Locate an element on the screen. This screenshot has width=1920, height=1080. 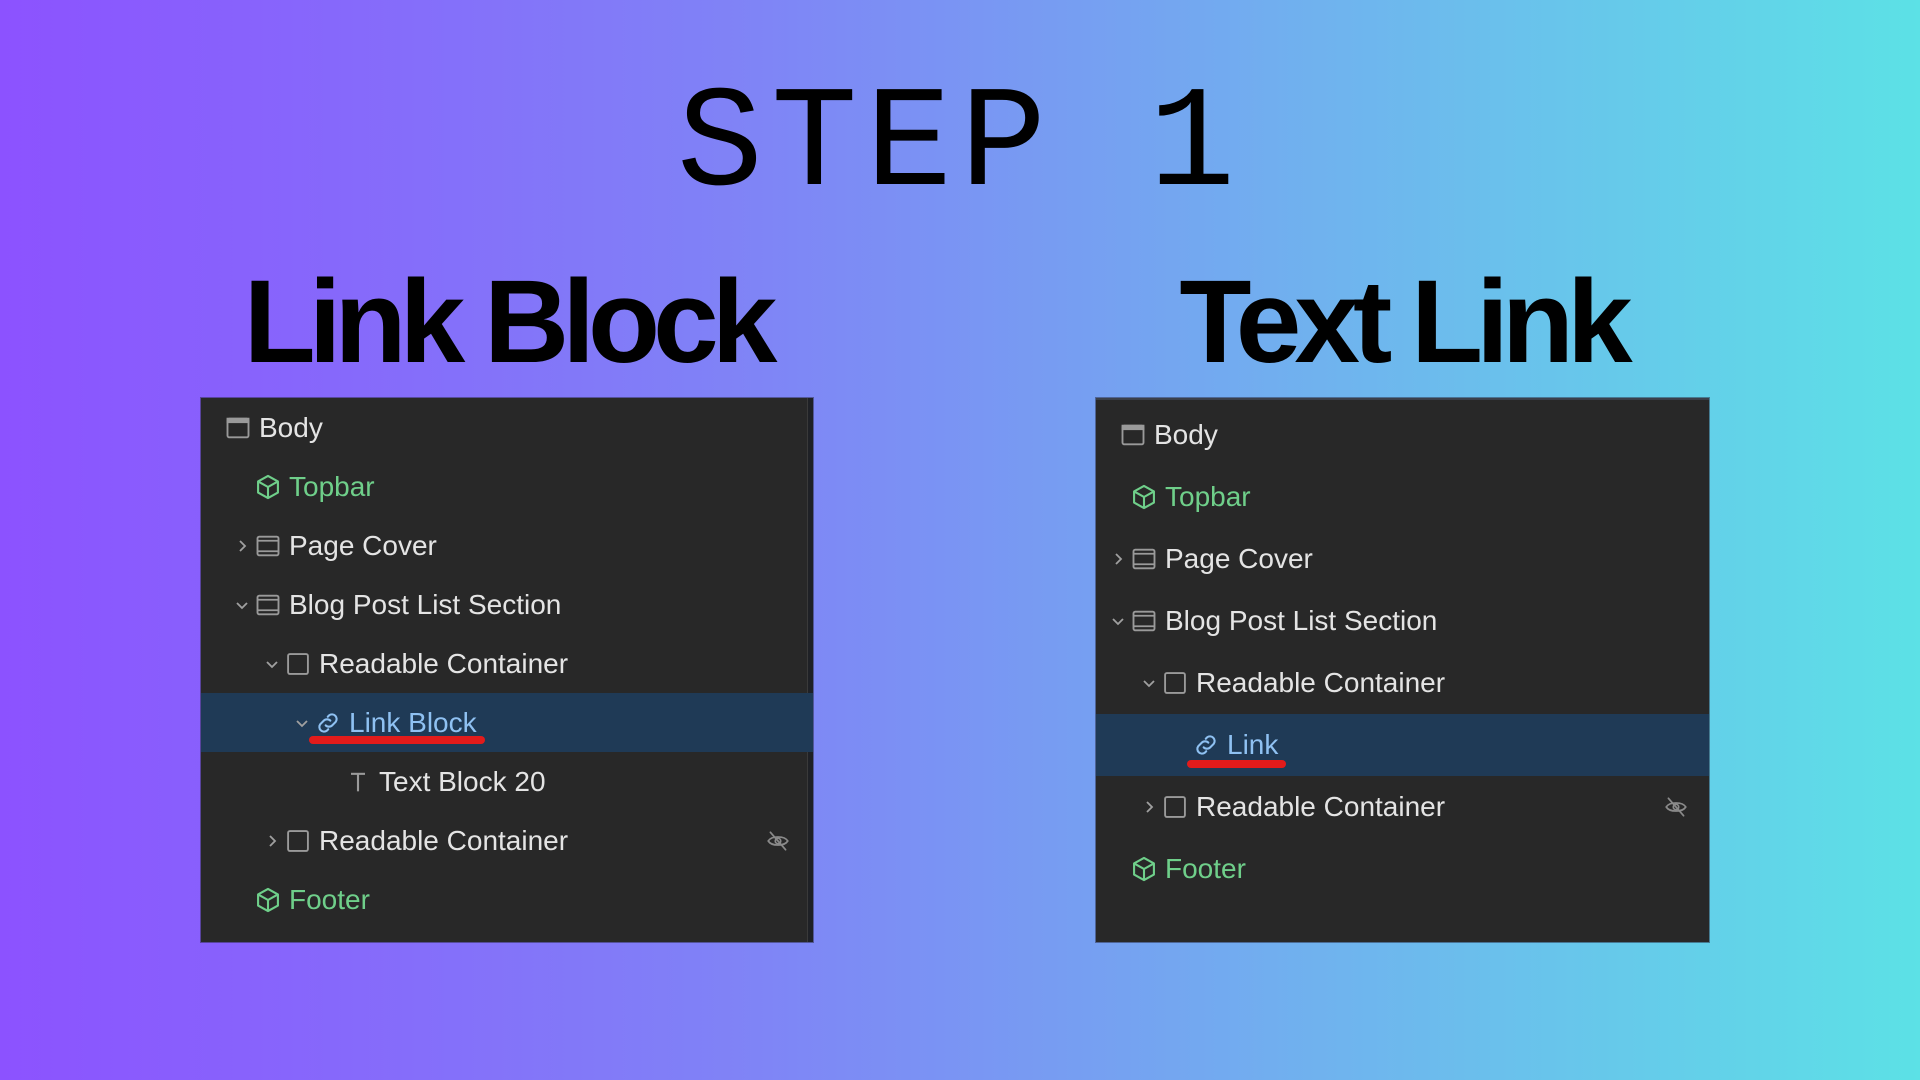
tree-item-link: Link is located at coordinates (1402, 745).